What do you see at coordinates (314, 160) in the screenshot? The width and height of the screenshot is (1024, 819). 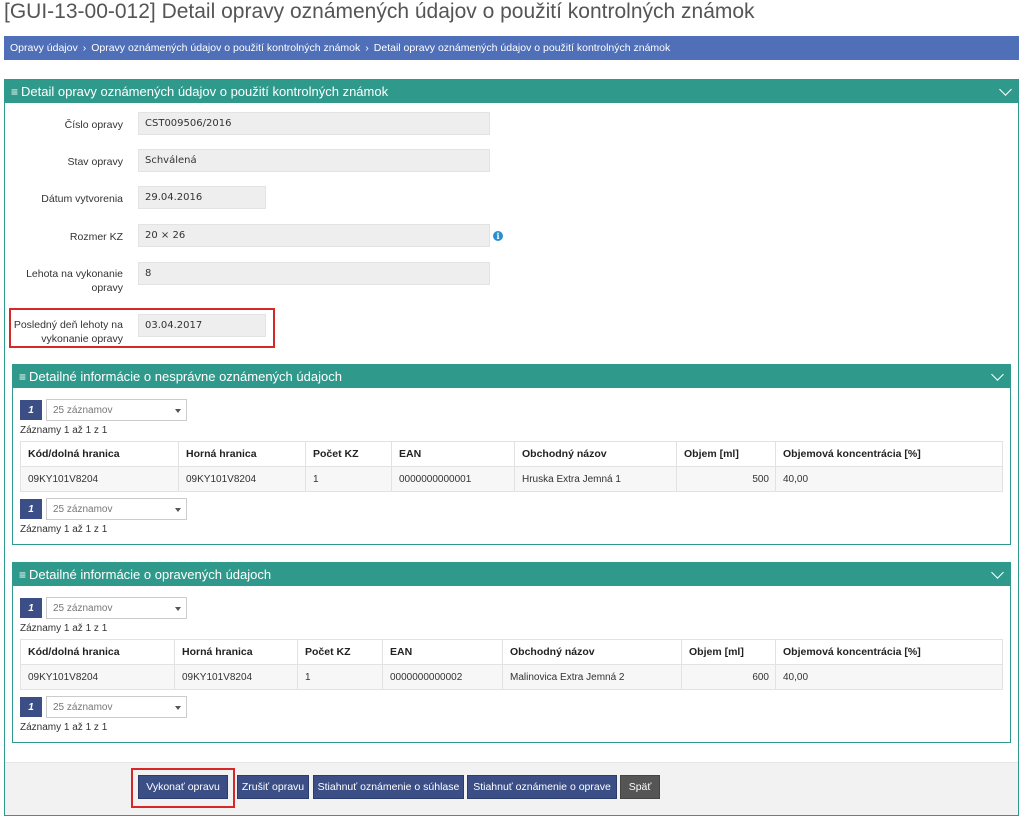 I see `stav-opravy-field: Schválená` at bounding box center [314, 160].